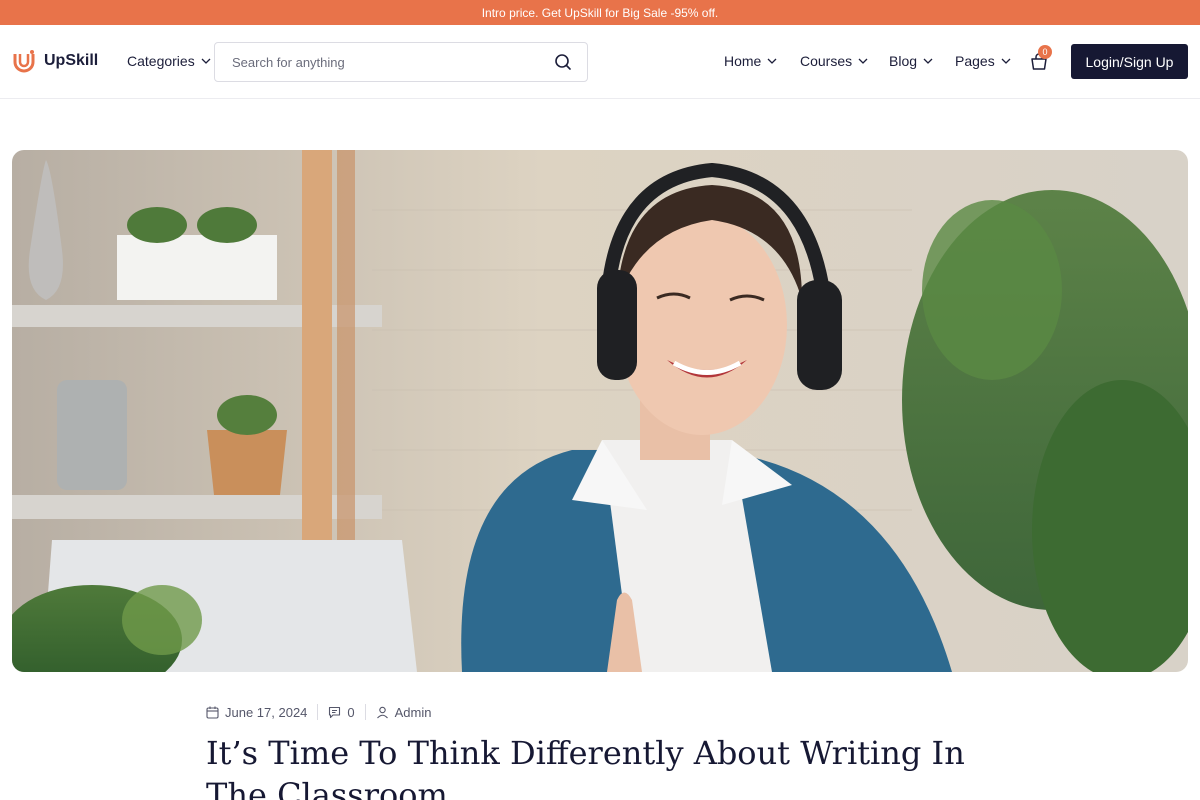  I want to click on cart-count-badge: 0, so click(1045, 52).